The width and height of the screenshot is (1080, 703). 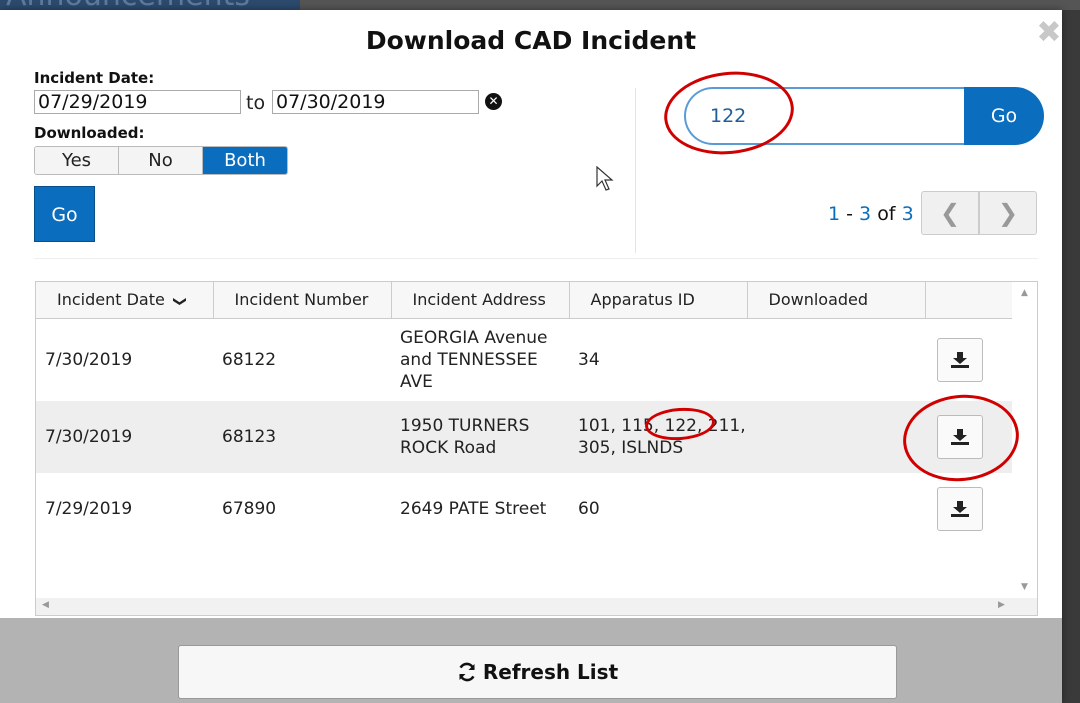 What do you see at coordinates (302, 437) in the screenshot?
I see `cell-incident-number: 68123` at bounding box center [302, 437].